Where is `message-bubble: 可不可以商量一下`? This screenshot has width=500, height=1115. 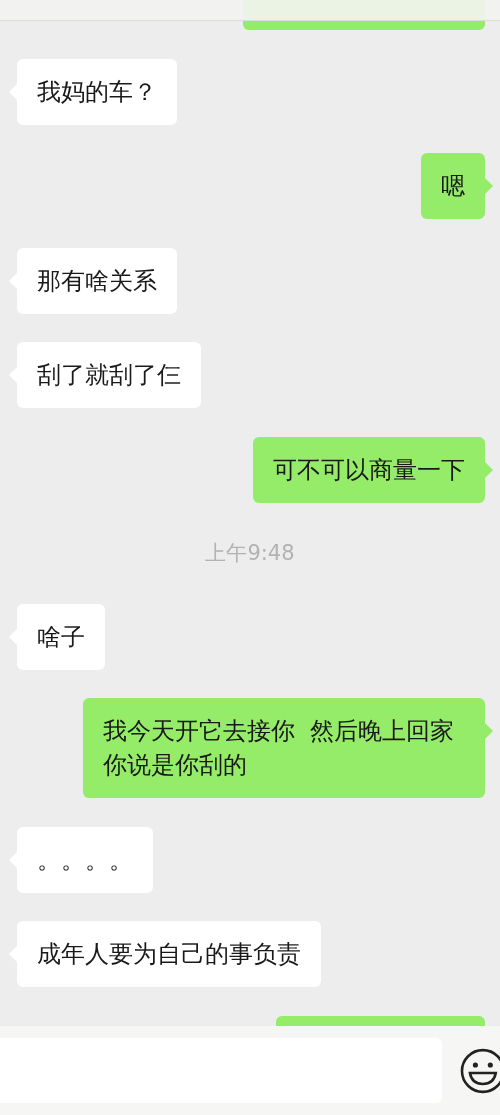 message-bubble: 可不可以商量一下 is located at coordinates (369, 469).